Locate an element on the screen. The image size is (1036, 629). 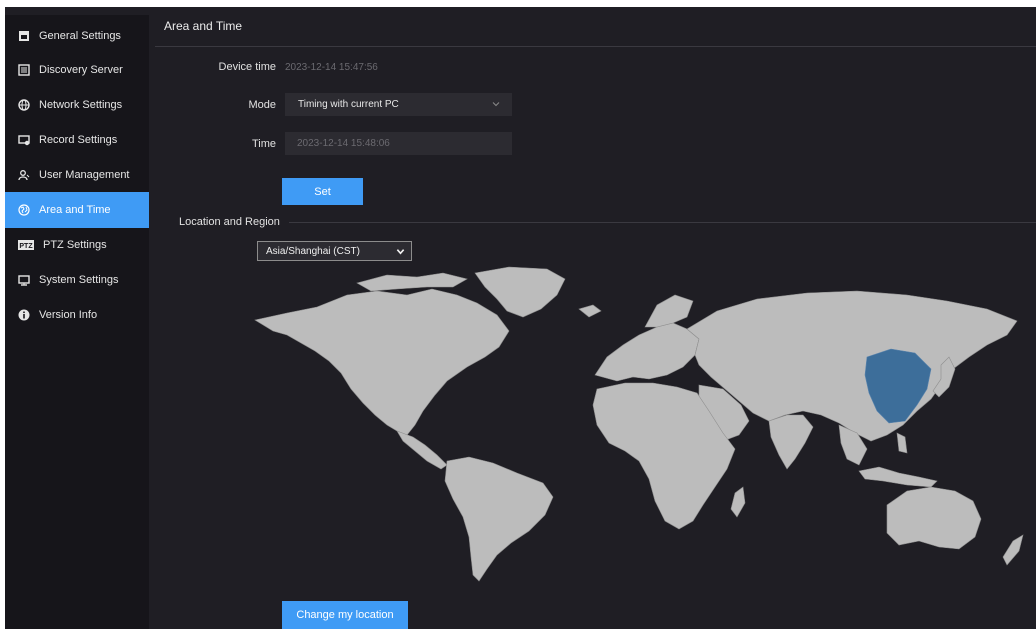
device-time-label: Device time is located at coordinates (247, 67).